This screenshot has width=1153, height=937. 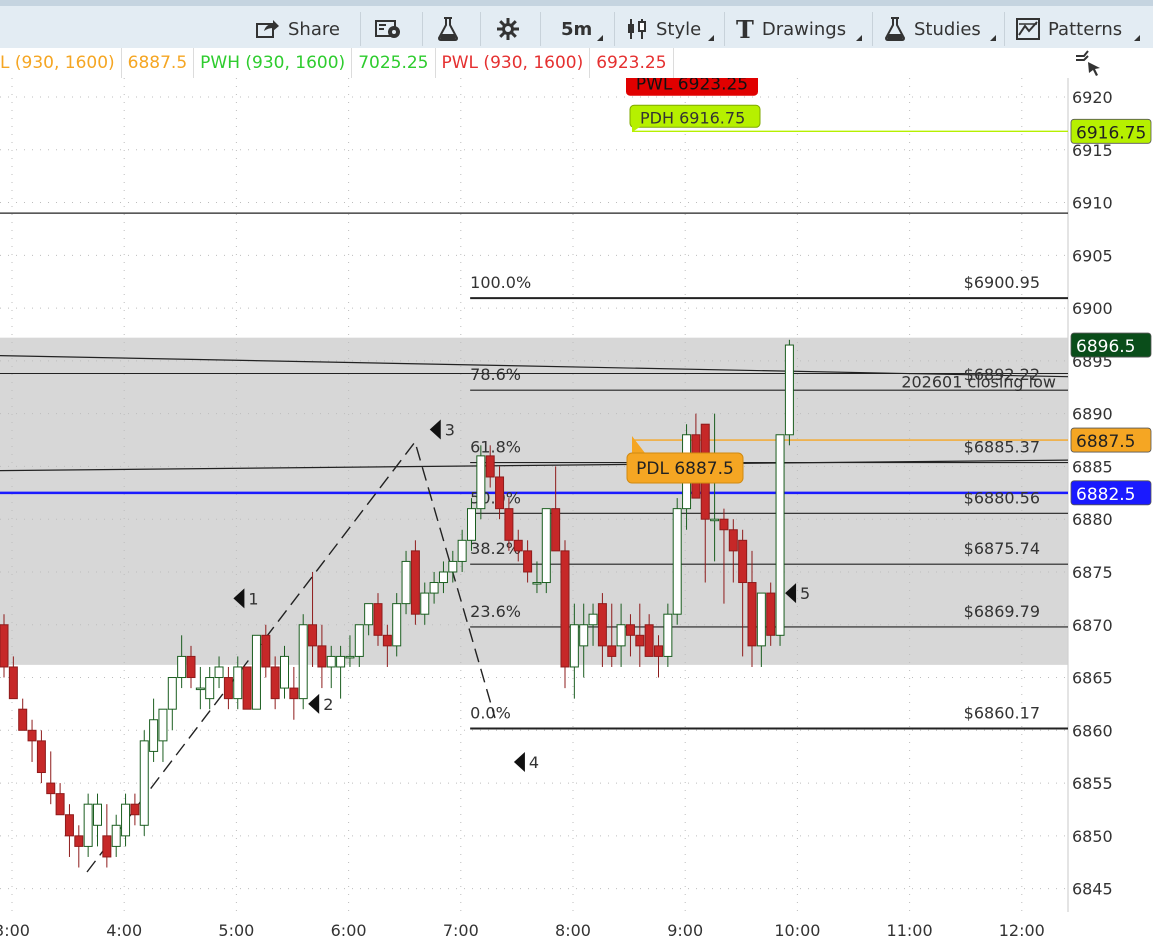 What do you see at coordinates (637, 29) in the screenshot?
I see `candles-icon` at bounding box center [637, 29].